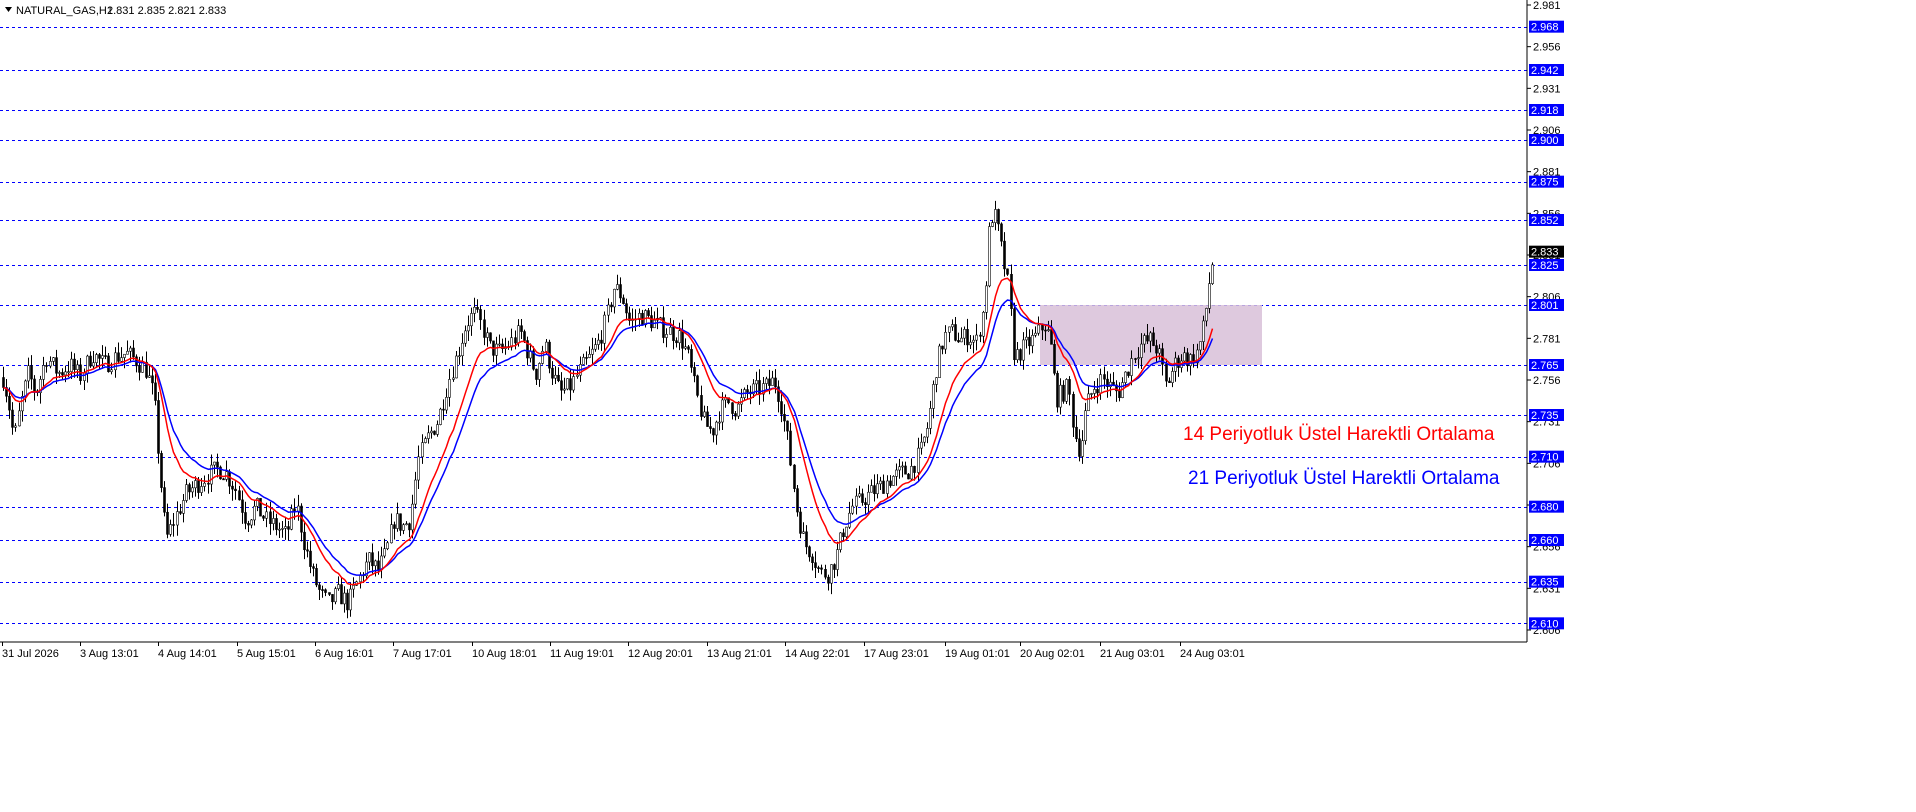 The width and height of the screenshot is (1916, 812). What do you see at coordinates (1547, 339) in the screenshot?
I see `price-tick-label-8: 2.781` at bounding box center [1547, 339].